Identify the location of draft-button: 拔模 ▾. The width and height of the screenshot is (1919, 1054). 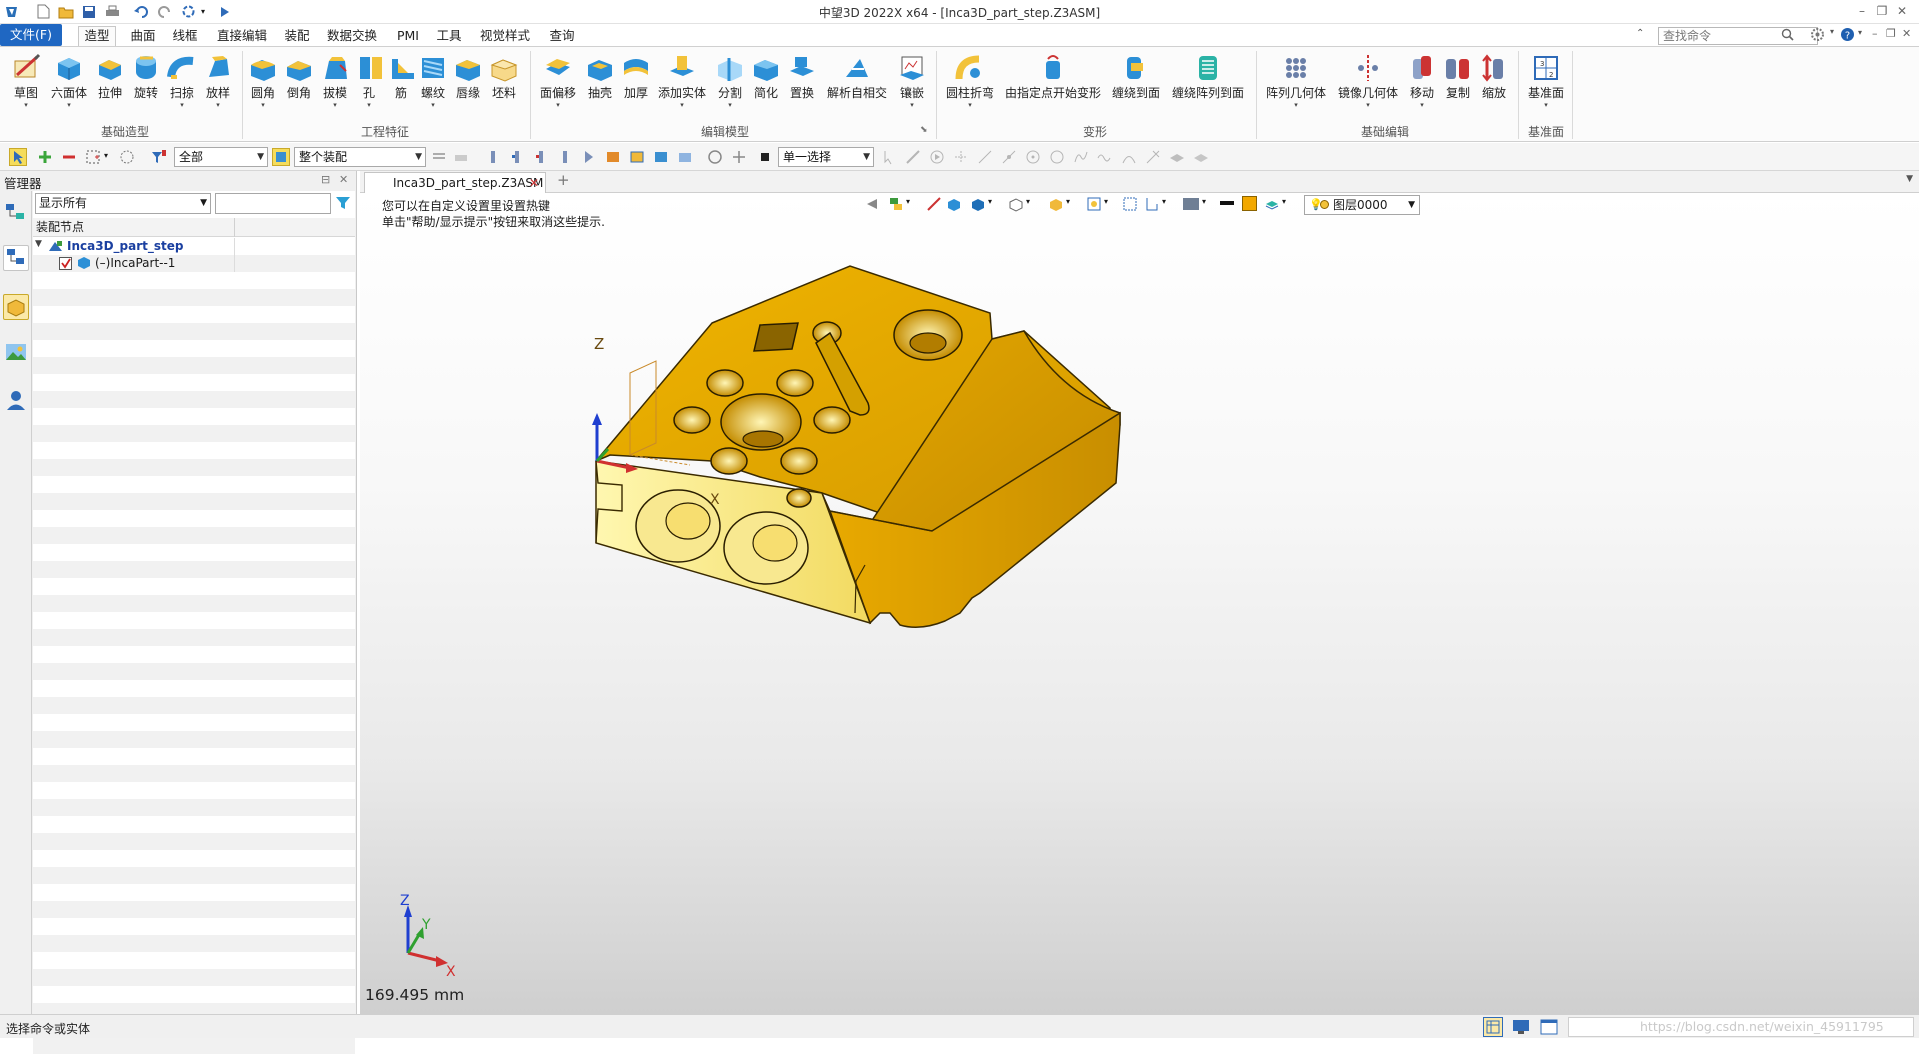
(335, 87).